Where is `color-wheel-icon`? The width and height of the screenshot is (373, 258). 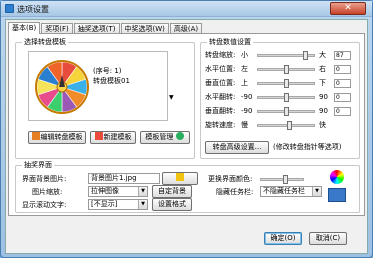 color-wheel-icon is located at coordinates (337, 177).